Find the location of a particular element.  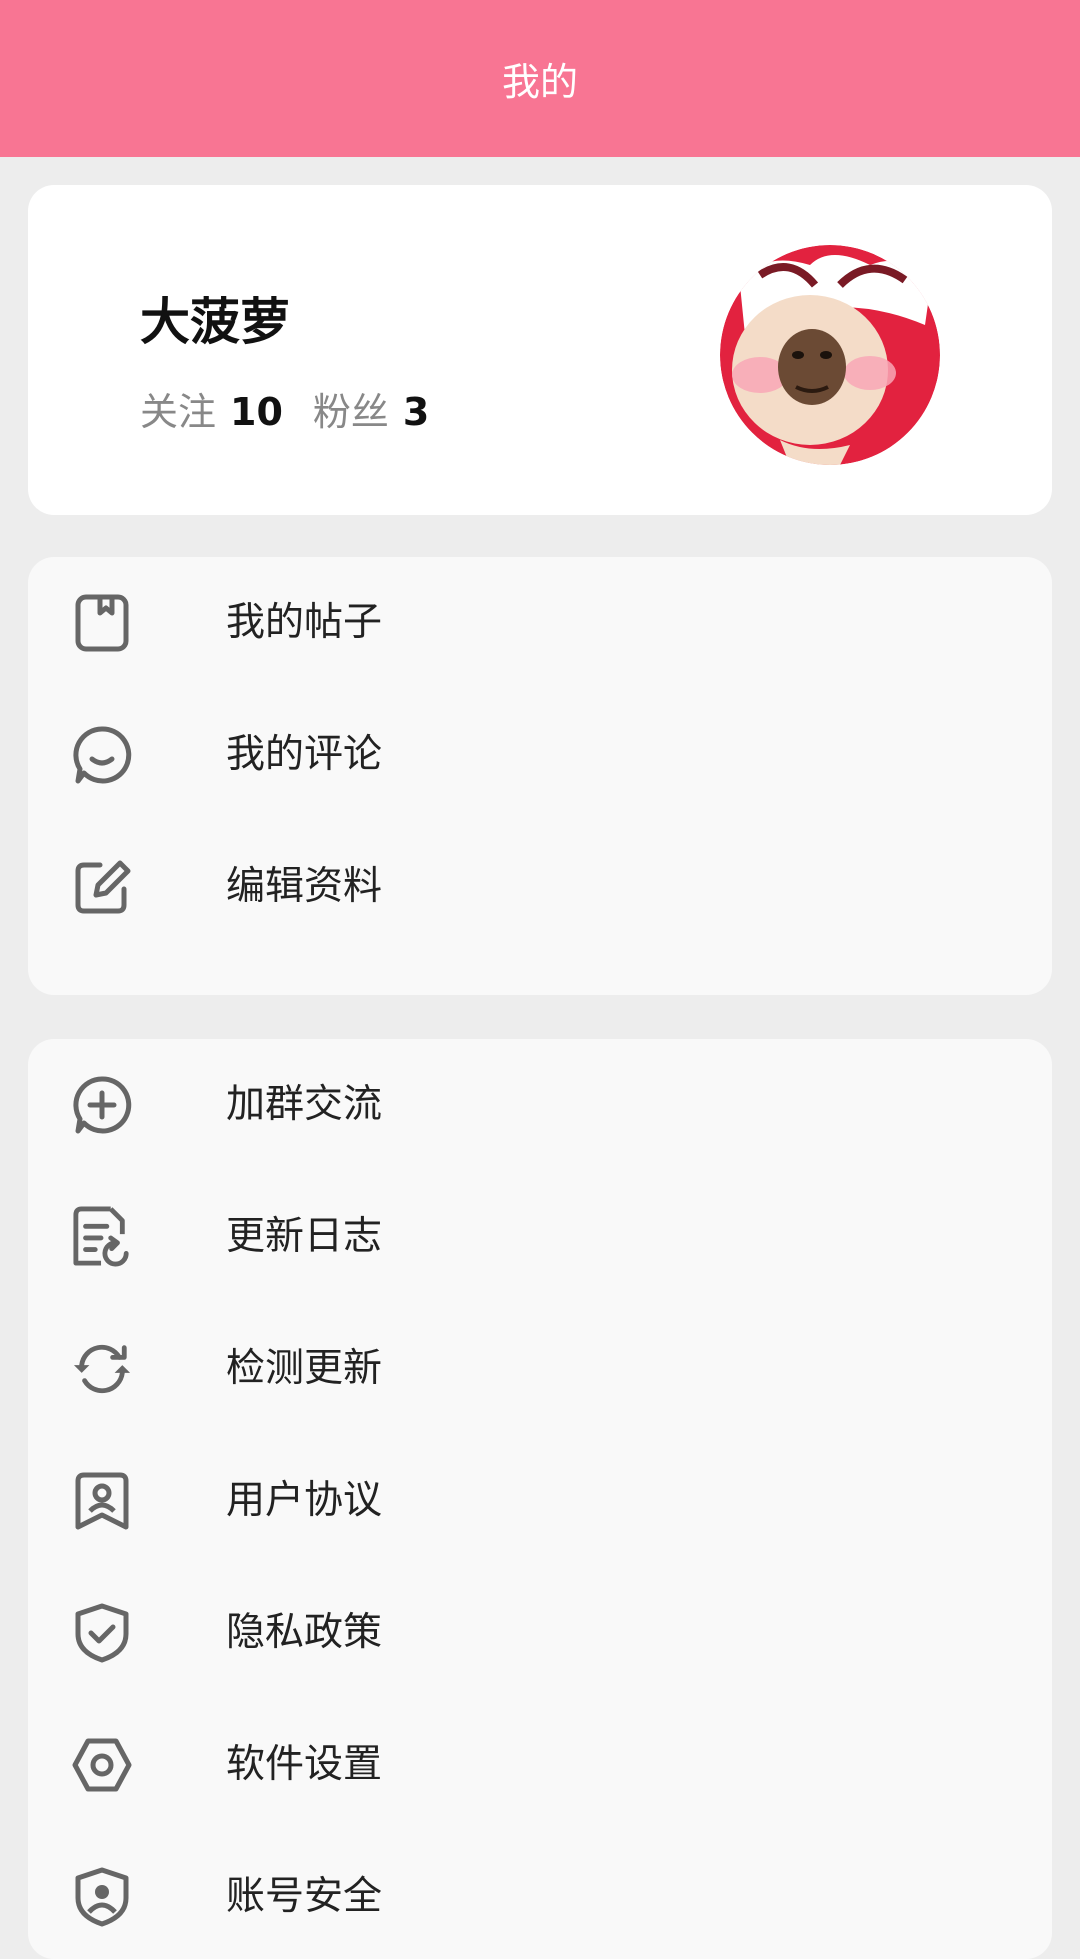

top-app-bar: 我的 is located at coordinates (540, 78).